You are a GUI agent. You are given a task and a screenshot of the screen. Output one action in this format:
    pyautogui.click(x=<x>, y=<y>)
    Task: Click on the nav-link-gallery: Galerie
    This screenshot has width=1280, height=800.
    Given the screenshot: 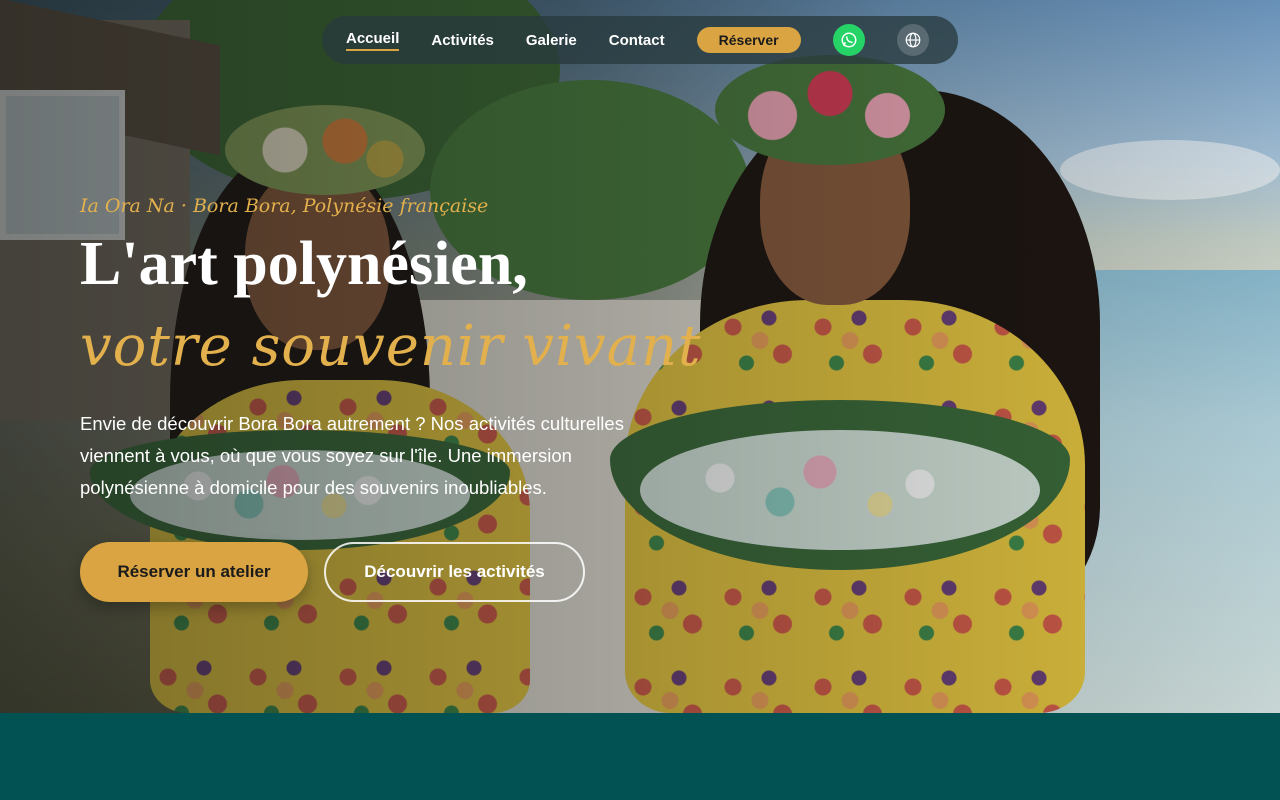 What is the action you would take?
    pyautogui.click(x=551, y=40)
    